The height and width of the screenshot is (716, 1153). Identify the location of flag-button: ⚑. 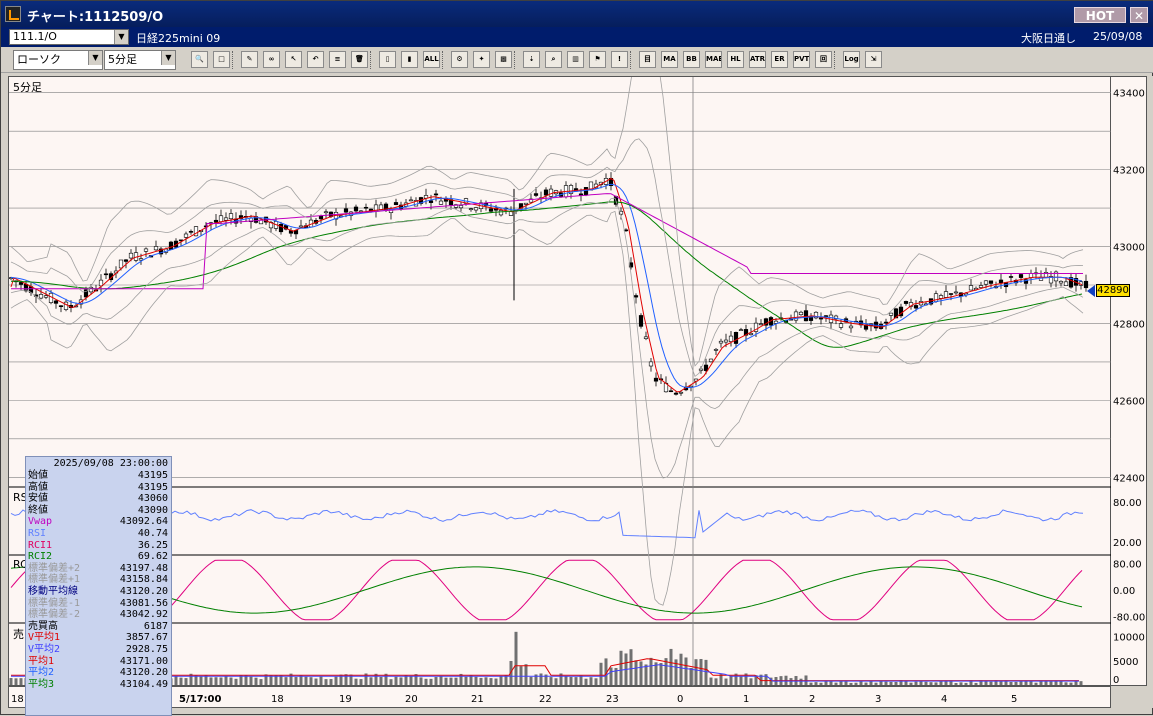
(597, 59).